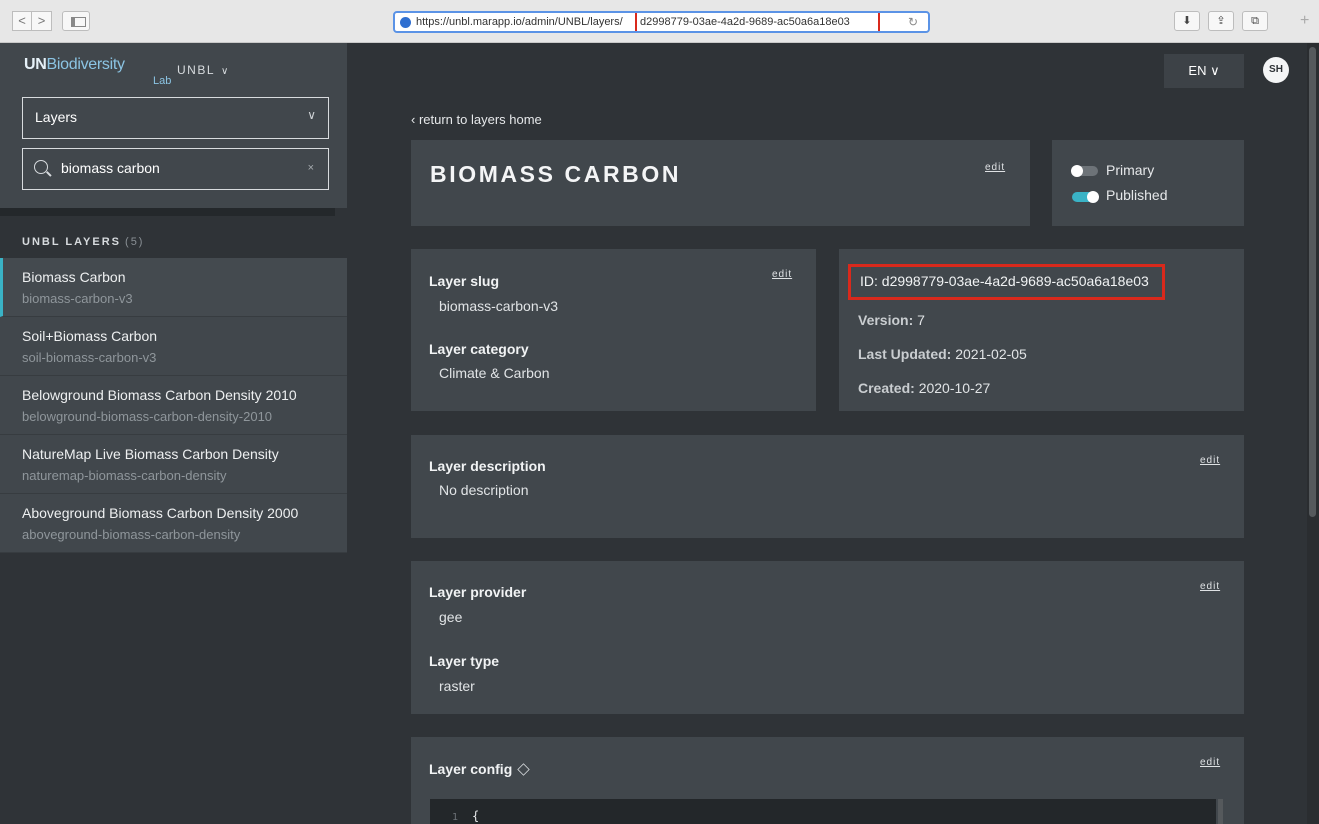 Image resolution: width=1319 pixels, height=824 pixels. I want to click on org-name: UNBL, so click(196, 70).